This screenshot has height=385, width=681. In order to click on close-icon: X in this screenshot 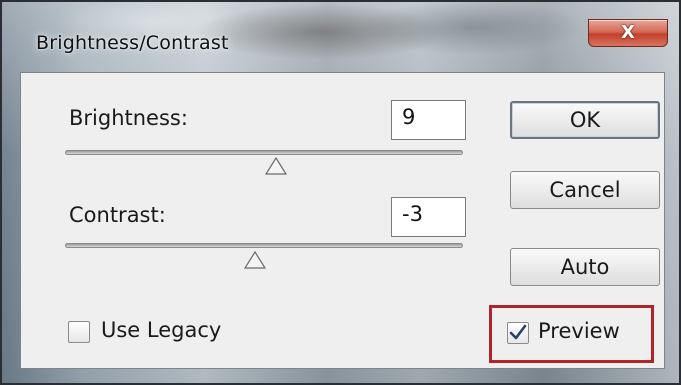, I will do `click(628, 32)`.